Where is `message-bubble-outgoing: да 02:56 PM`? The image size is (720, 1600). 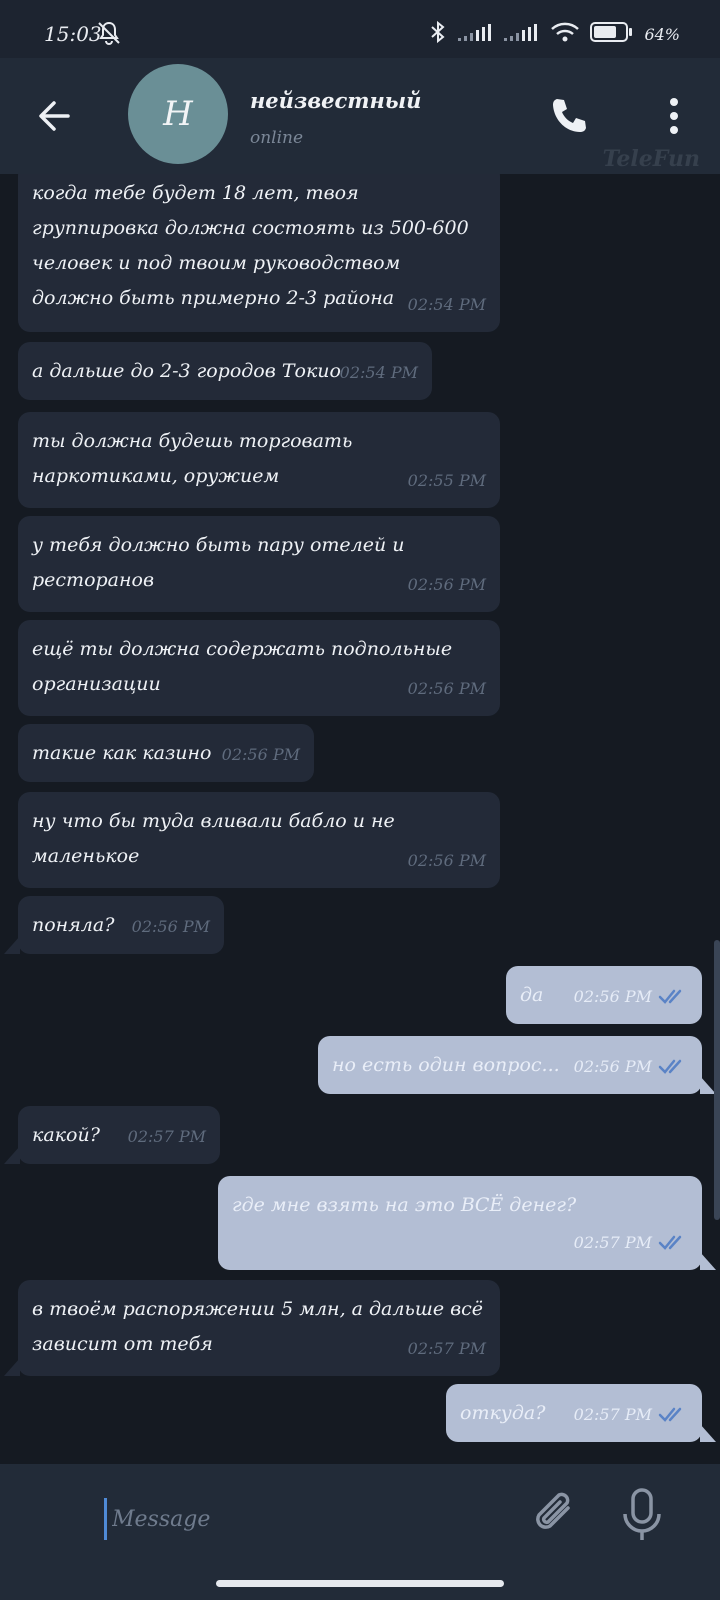
message-bubble-outgoing: да 02:56 PM is located at coordinates (604, 995).